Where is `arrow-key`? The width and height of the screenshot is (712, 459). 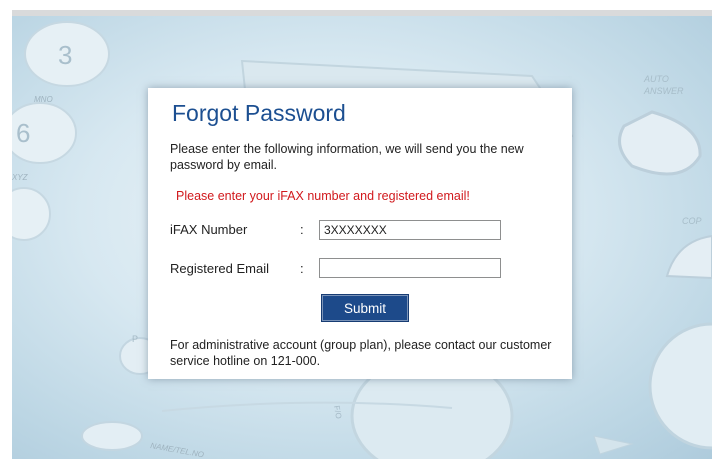
arrow-key is located at coordinates (613, 445).